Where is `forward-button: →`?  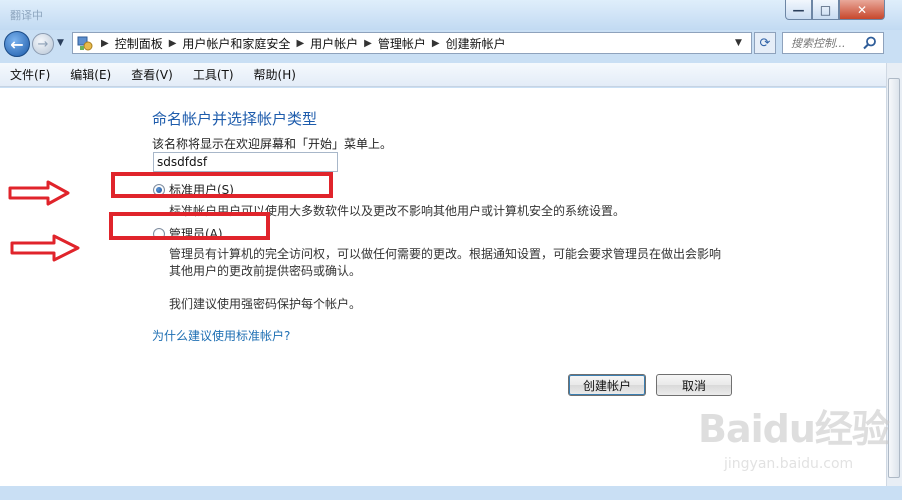 forward-button: → is located at coordinates (43, 44).